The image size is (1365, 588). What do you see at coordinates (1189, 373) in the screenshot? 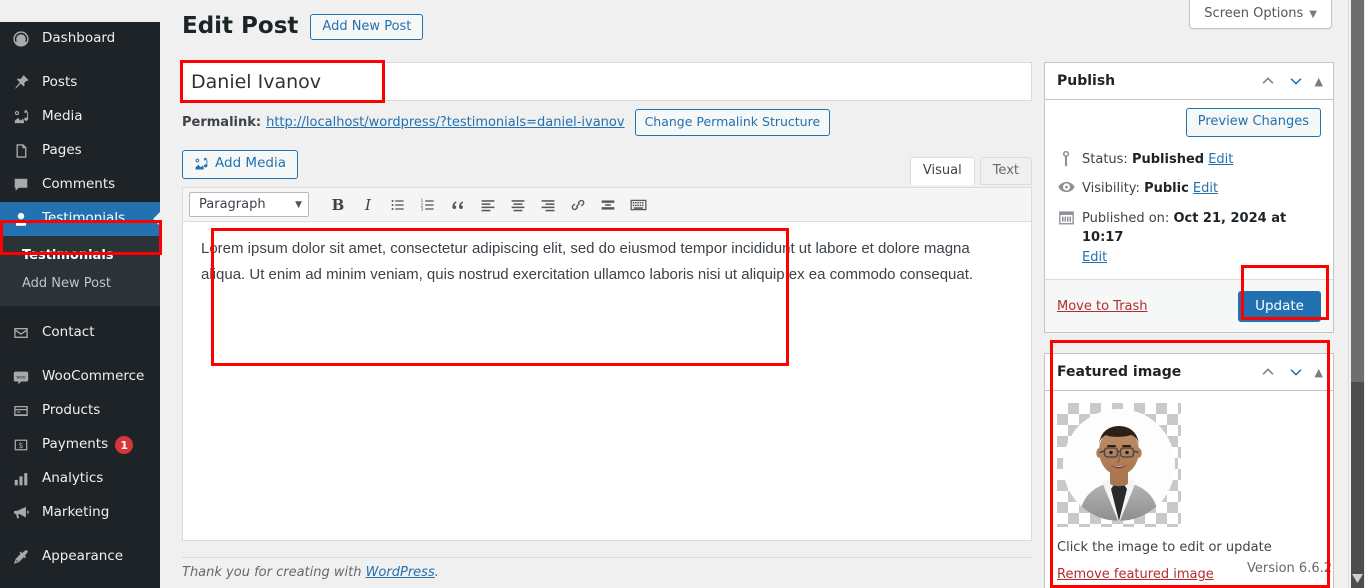
I see `featured-image-box-header: Featured image ▲` at bounding box center [1189, 373].